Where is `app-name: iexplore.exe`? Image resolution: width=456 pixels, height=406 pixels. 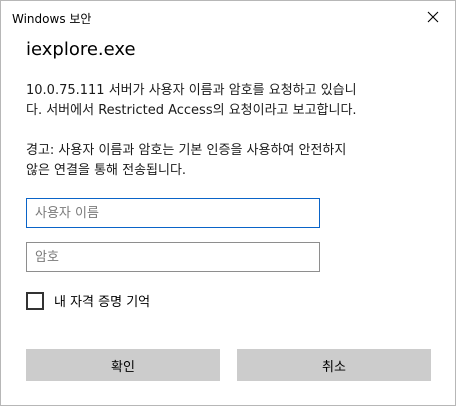 app-name: iexplore.exe is located at coordinates (81, 49).